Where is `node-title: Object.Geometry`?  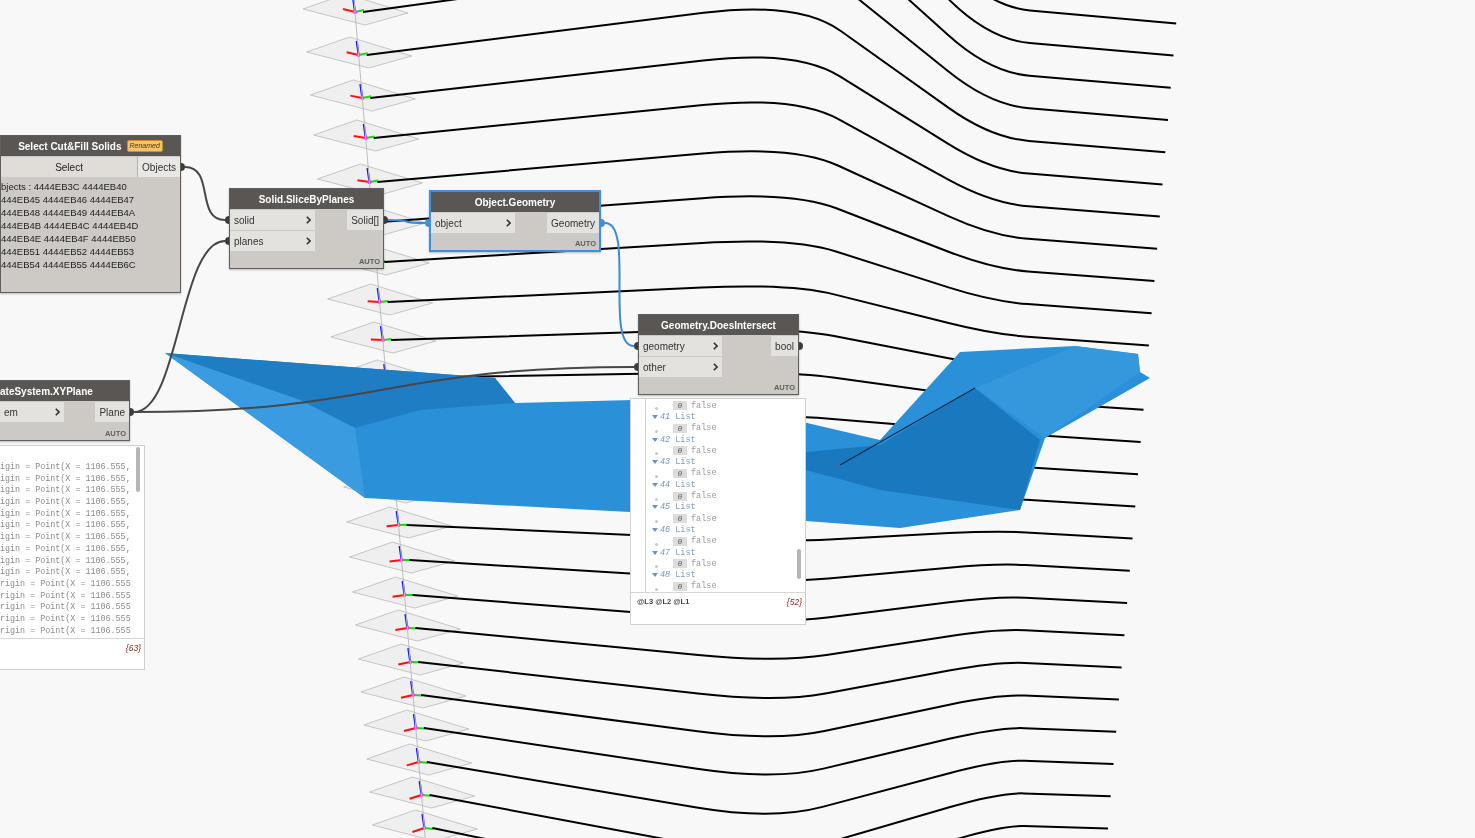 node-title: Object.Geometry is located at coordinates (515, 202).